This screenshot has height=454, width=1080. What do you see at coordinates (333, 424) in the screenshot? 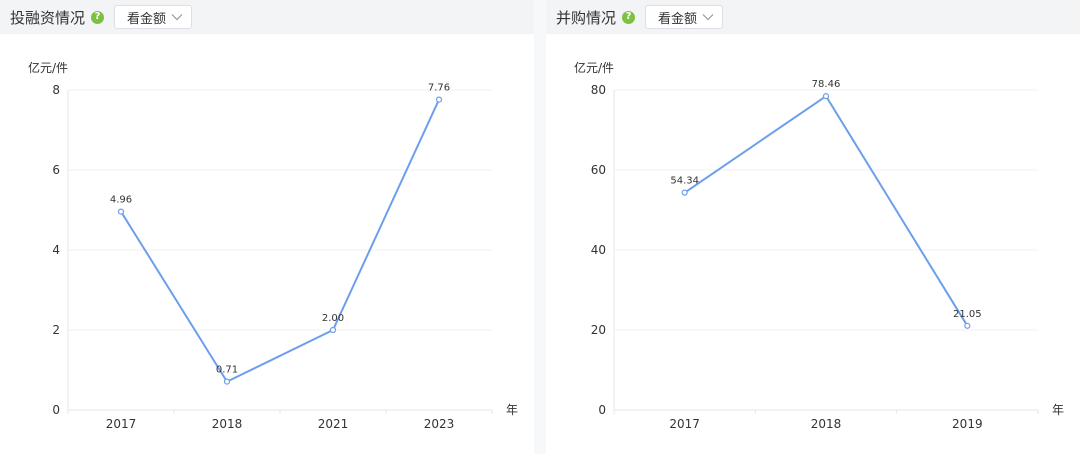
I see `x-tick-label: 2021` at bounding box center [333, 424].